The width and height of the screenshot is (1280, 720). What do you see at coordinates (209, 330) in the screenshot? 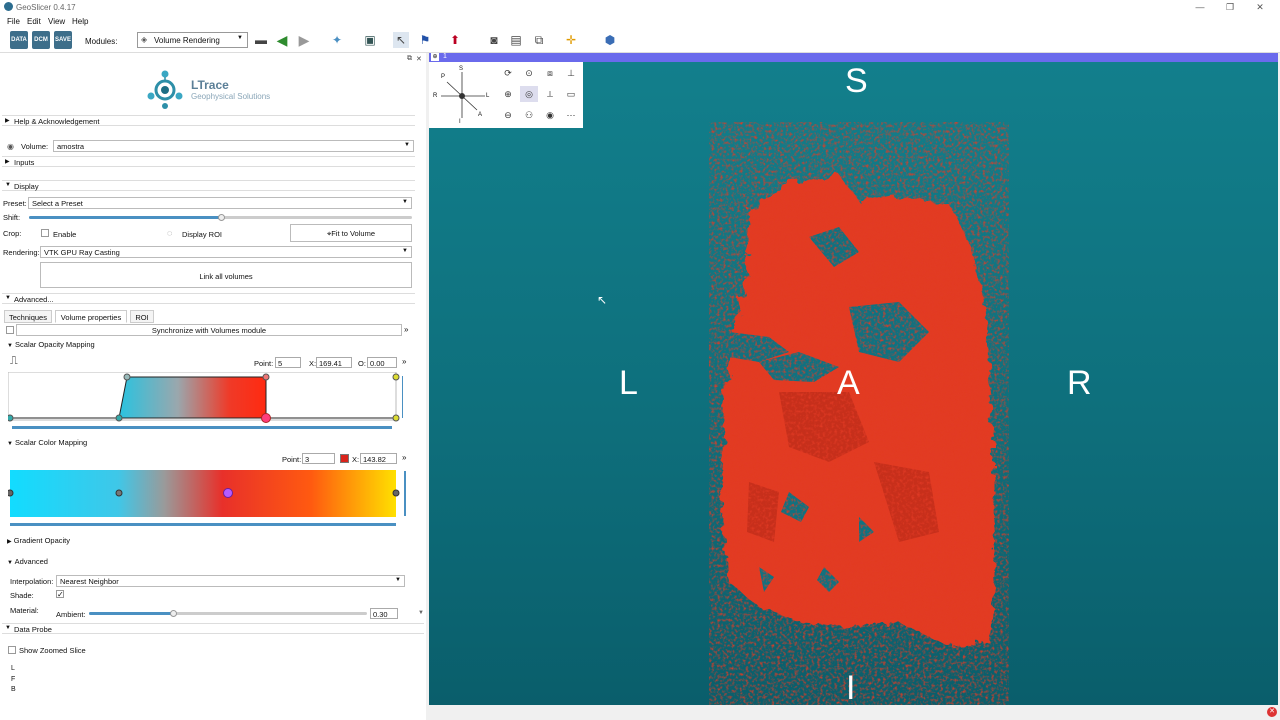
I see `sync-volumes-button: Synchronize with Volumes module` at bounding box center [209, 330].